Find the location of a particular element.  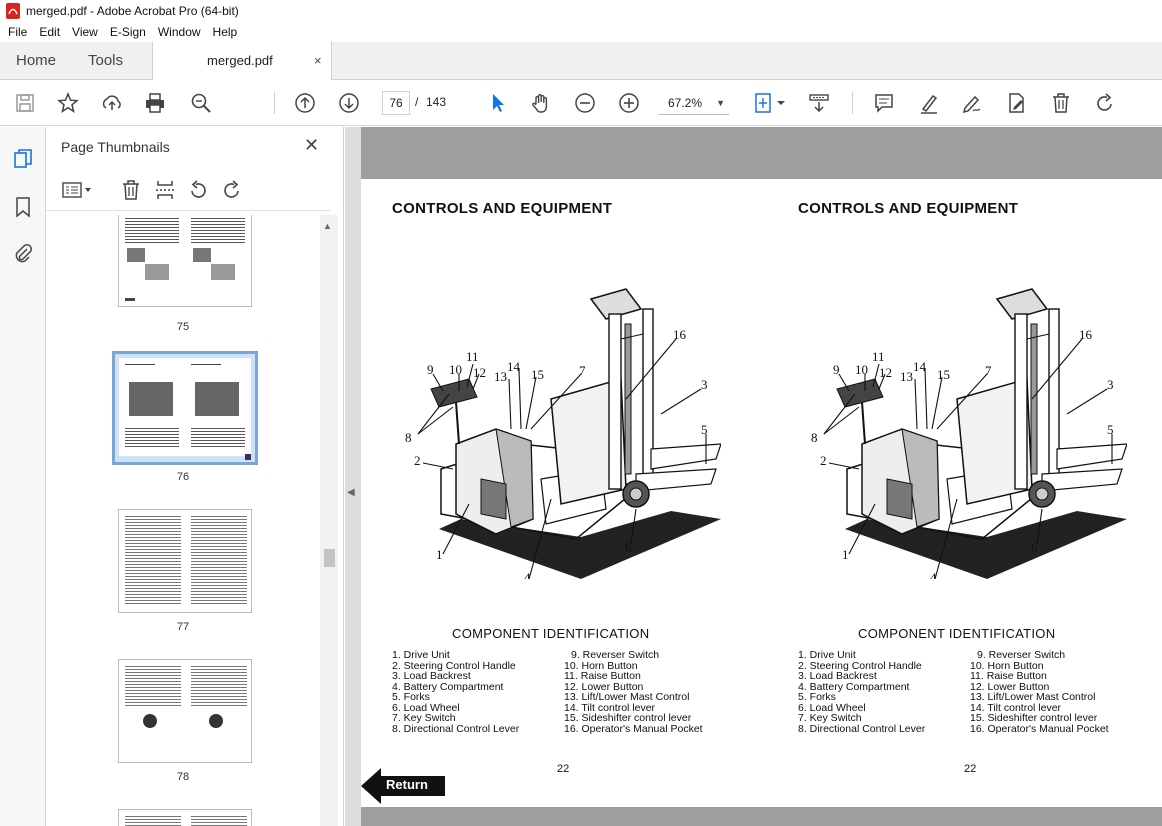

list-item: 11. Raise Button is located at coordinates (1008, 676).